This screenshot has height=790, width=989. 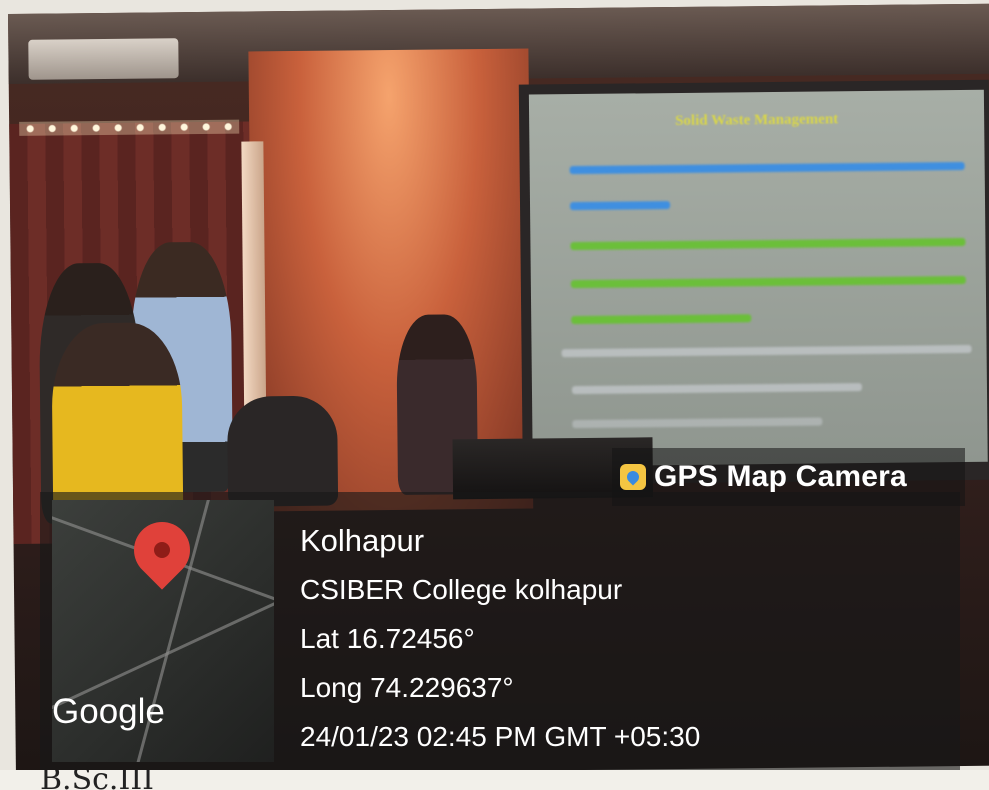 I want to click on google-map-label: Google, so click(x=108, y=711).